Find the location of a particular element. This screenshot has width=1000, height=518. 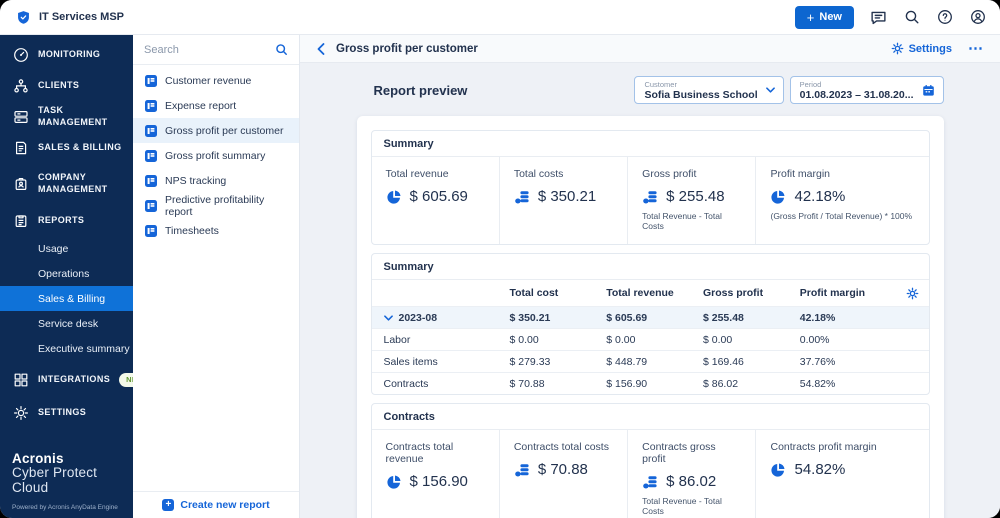

search-input is located at coordinates (206, 49).